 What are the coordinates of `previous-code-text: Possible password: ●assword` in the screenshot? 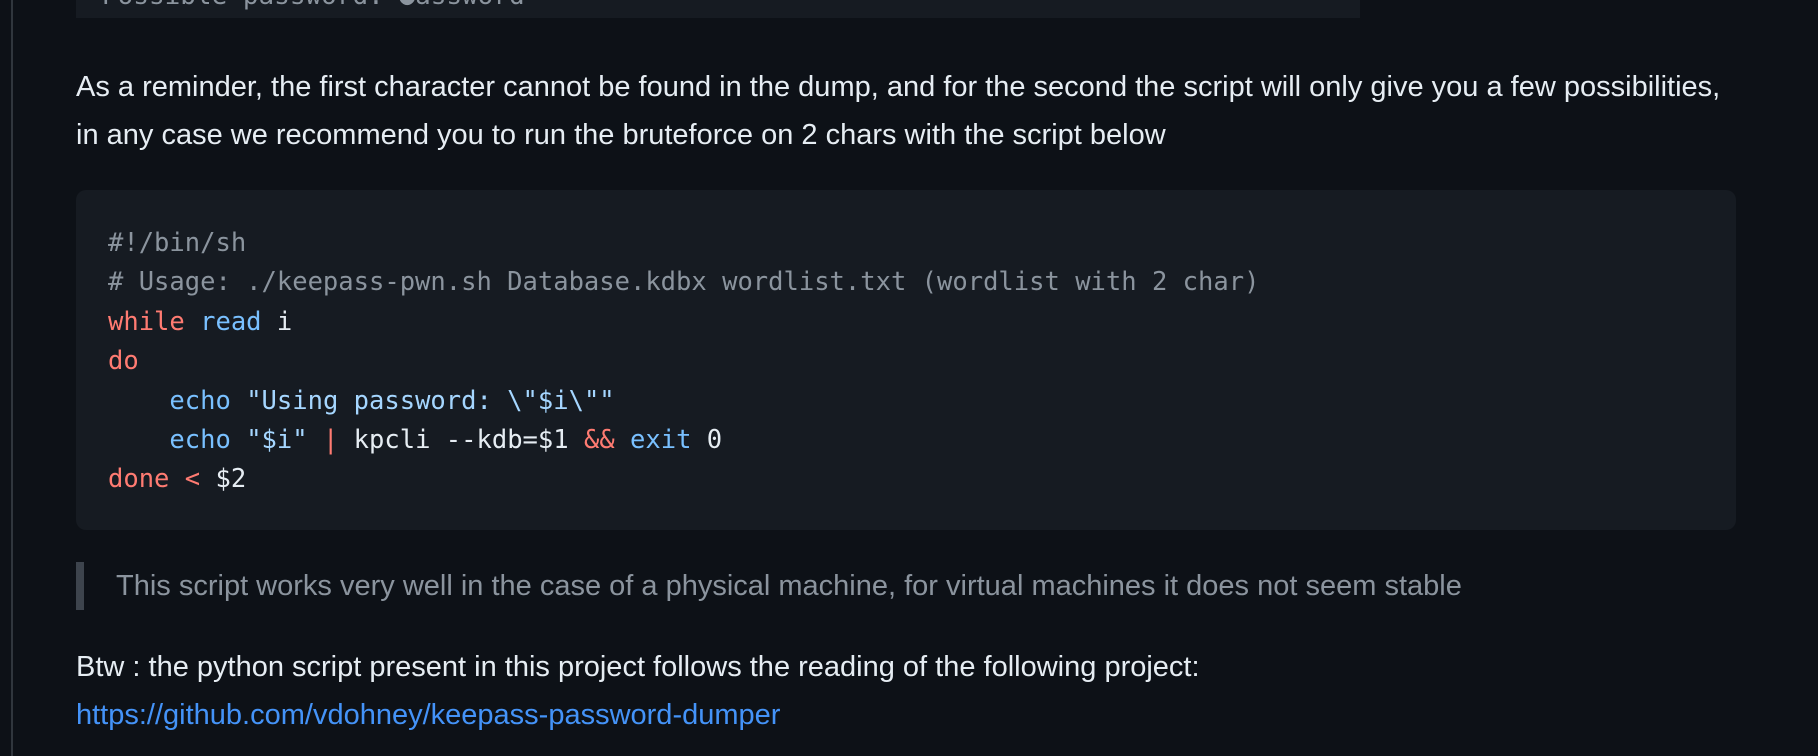 It's located at (313, 7).